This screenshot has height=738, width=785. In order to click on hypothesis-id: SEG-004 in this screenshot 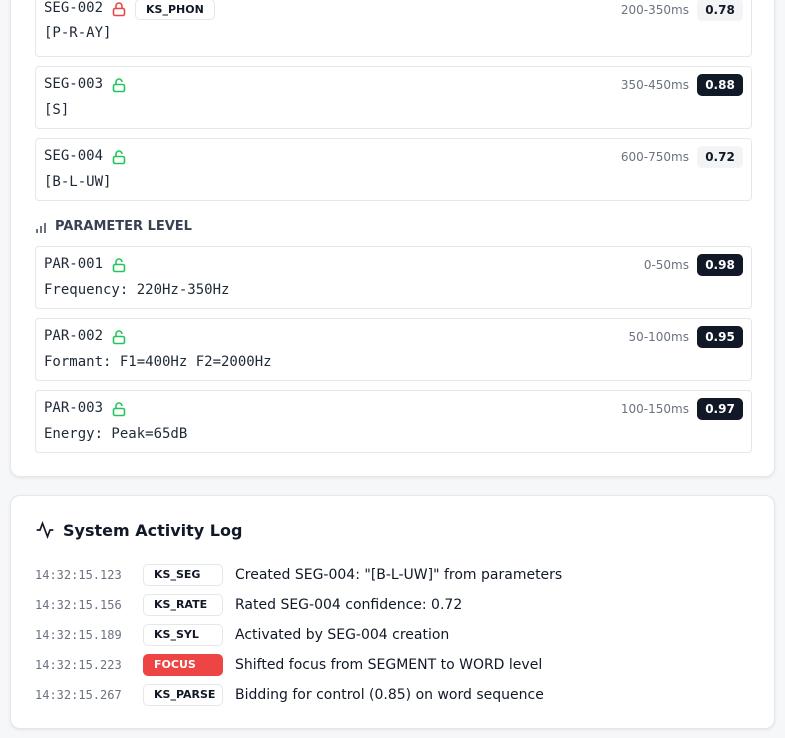, I will do `click(74, 156)`.